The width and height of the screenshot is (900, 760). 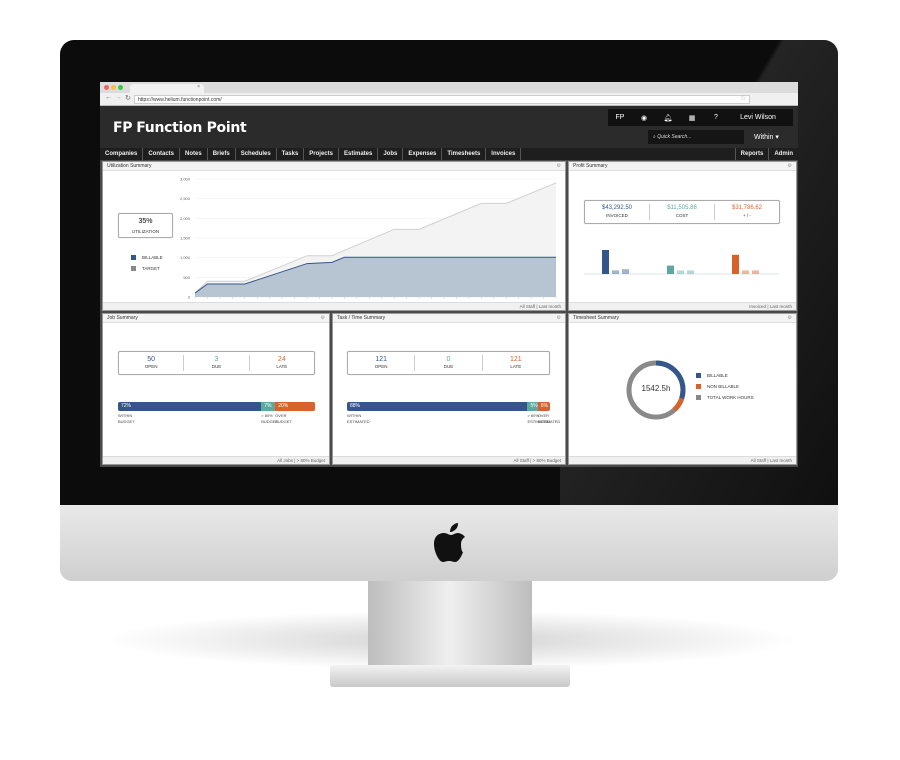 What do you see at coordinates (692, 118) in the screenshot?
I see `calendar-icon: ▦` at bounding box center [692, 118].